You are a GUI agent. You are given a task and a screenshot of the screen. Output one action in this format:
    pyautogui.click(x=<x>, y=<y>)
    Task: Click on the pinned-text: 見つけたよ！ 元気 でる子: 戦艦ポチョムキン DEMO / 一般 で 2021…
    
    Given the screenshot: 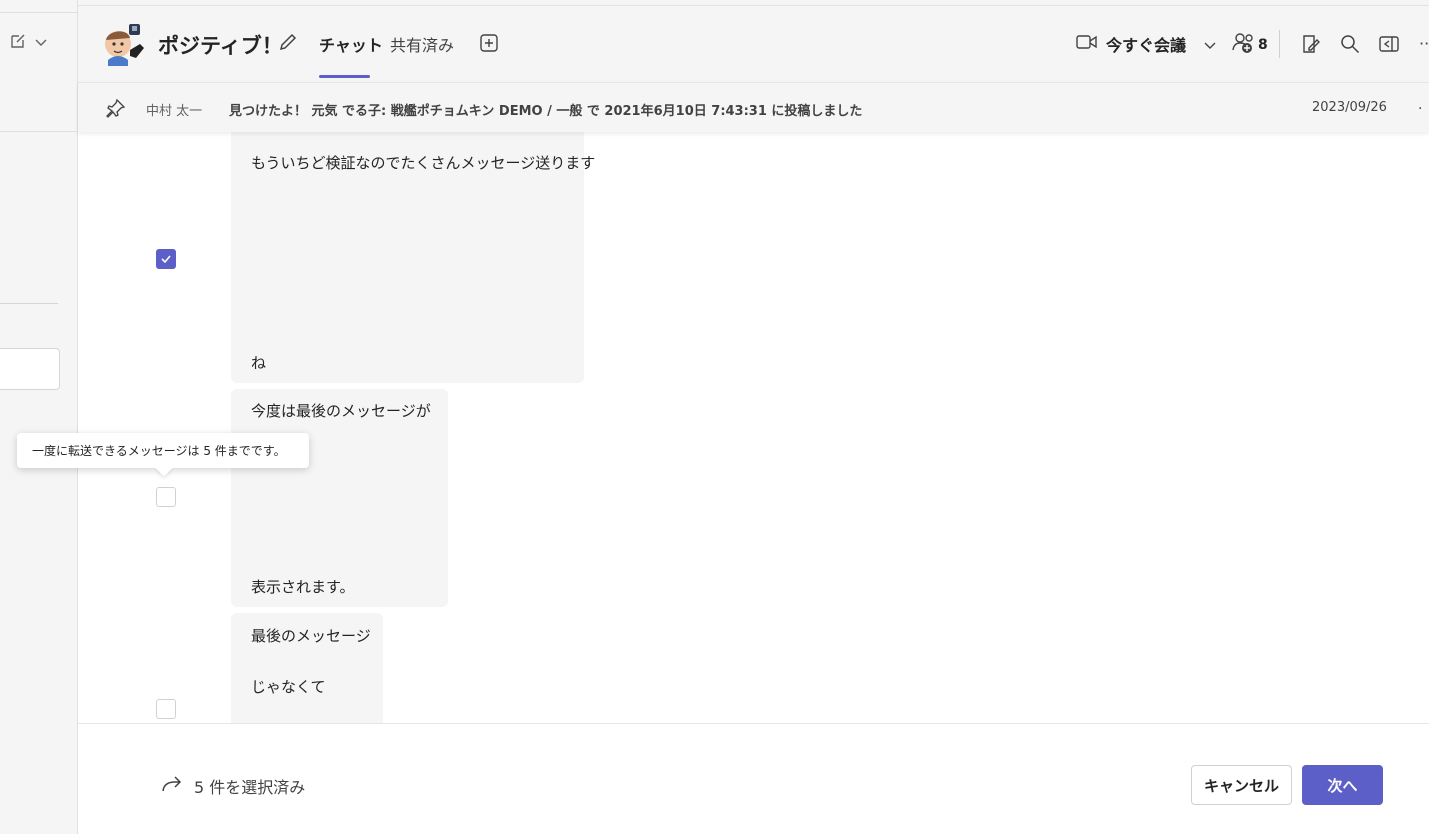 What is the action you would take?
    pyautogui.click(x=546, y=111)
    